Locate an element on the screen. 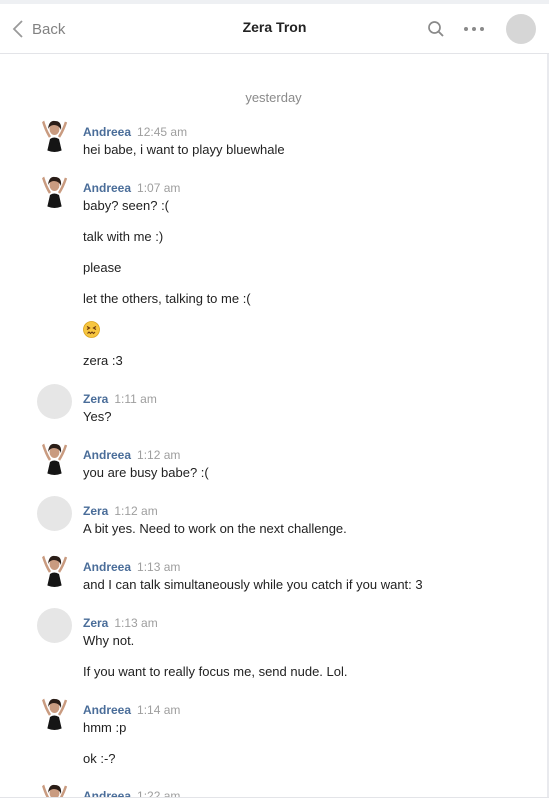 This screenshot has width=549, height=805. back-label: Back is located at coordinates (49, 29).